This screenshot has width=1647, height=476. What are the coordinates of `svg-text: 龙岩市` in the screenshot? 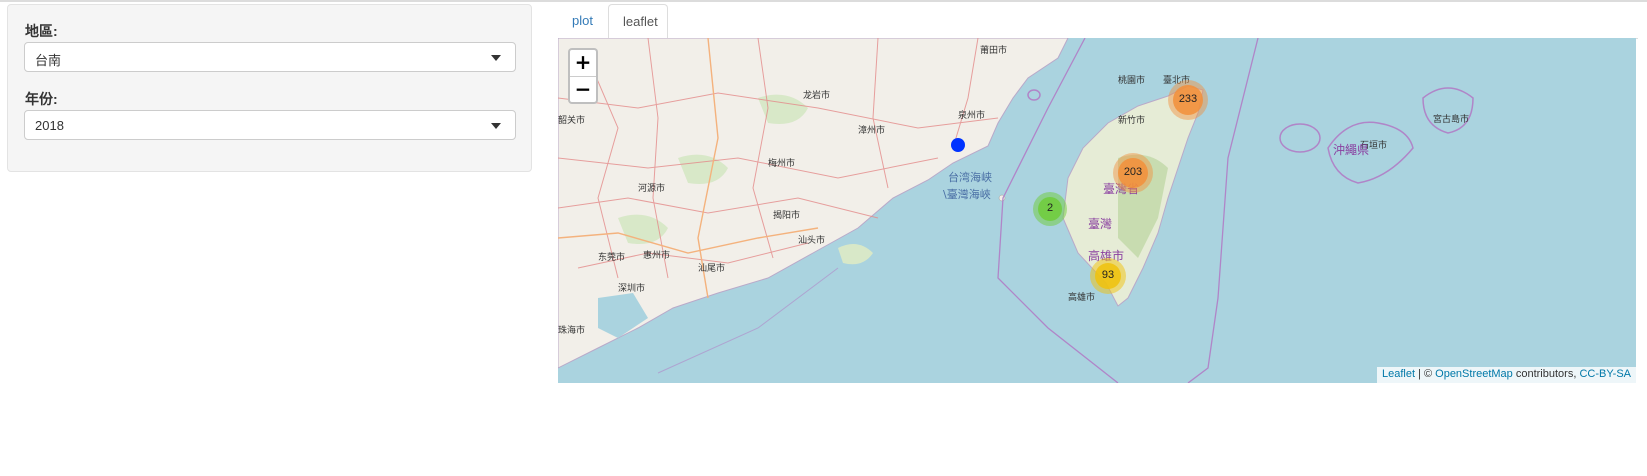 It's located at (816, 95).